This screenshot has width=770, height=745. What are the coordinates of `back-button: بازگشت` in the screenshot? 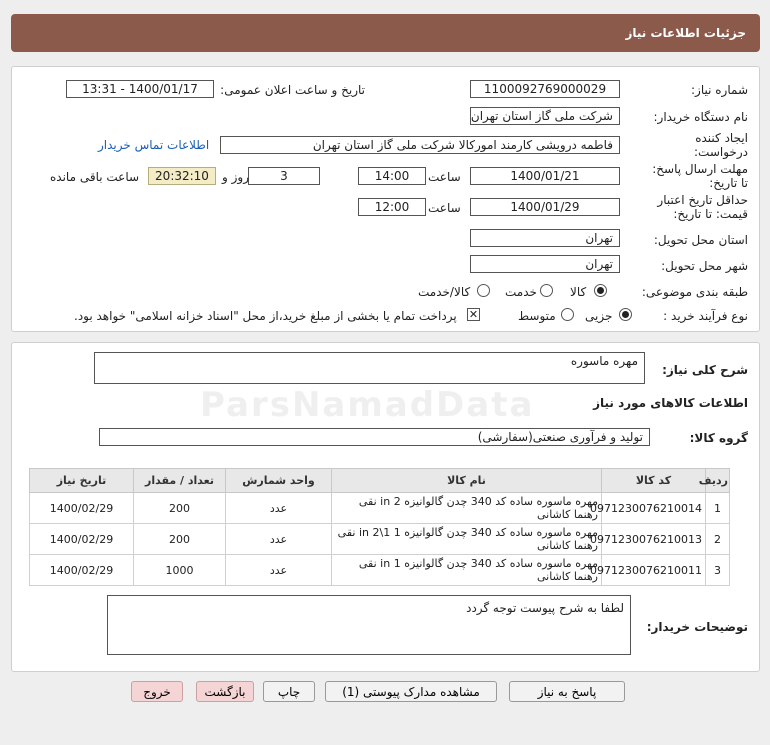 It's located at (225, 691).